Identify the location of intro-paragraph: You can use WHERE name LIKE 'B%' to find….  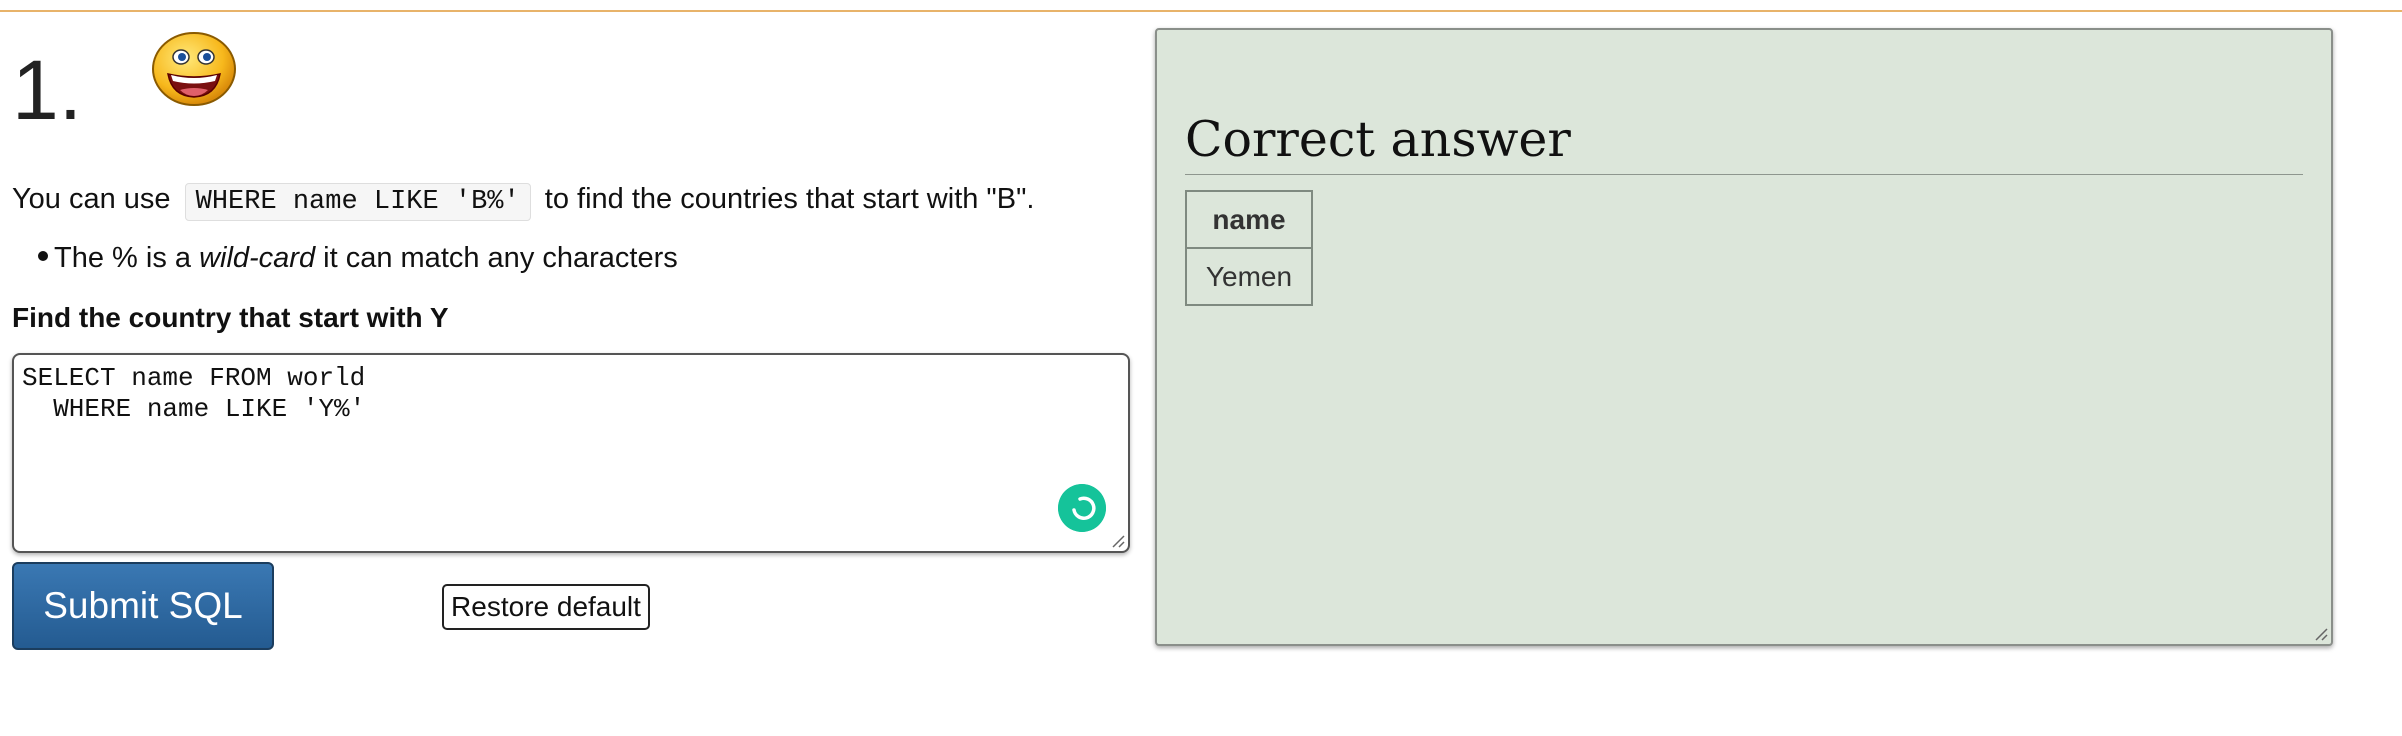
(523, 200).